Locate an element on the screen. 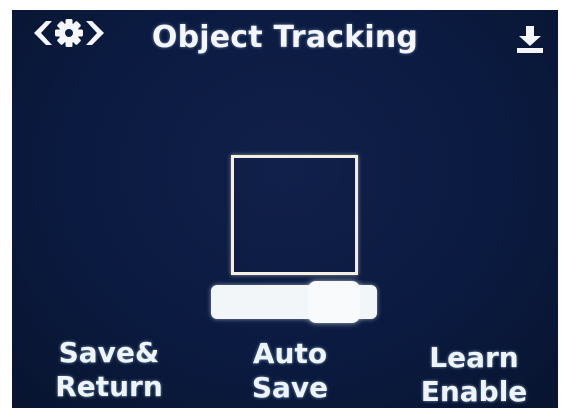 This screenshot has height=410, width=564. download-icon is located at coordinates (530, 39).